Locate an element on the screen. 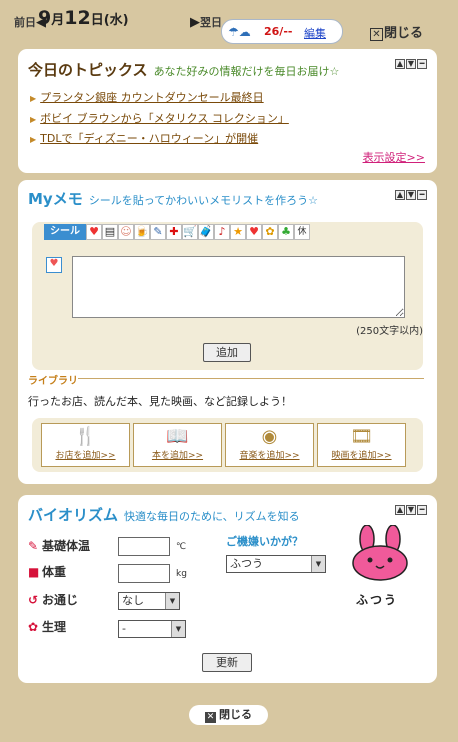 This screenshot has width=458, height=742. beer-sticker-icon: 🍺 is located at coordinates (142, 232).